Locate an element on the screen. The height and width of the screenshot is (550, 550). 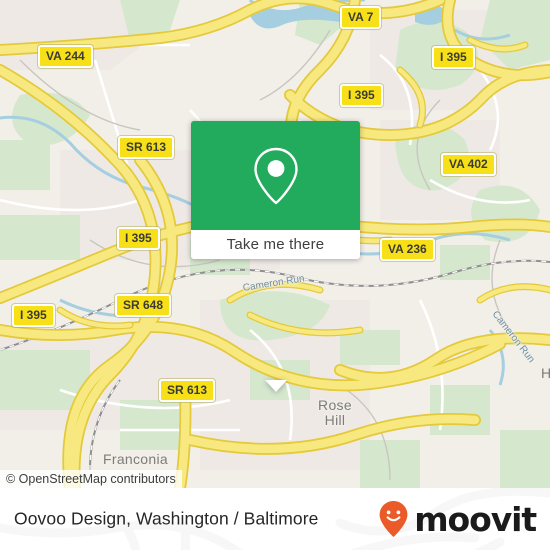
take-me-there-button: Take me there is located at coordinates (275, 244).